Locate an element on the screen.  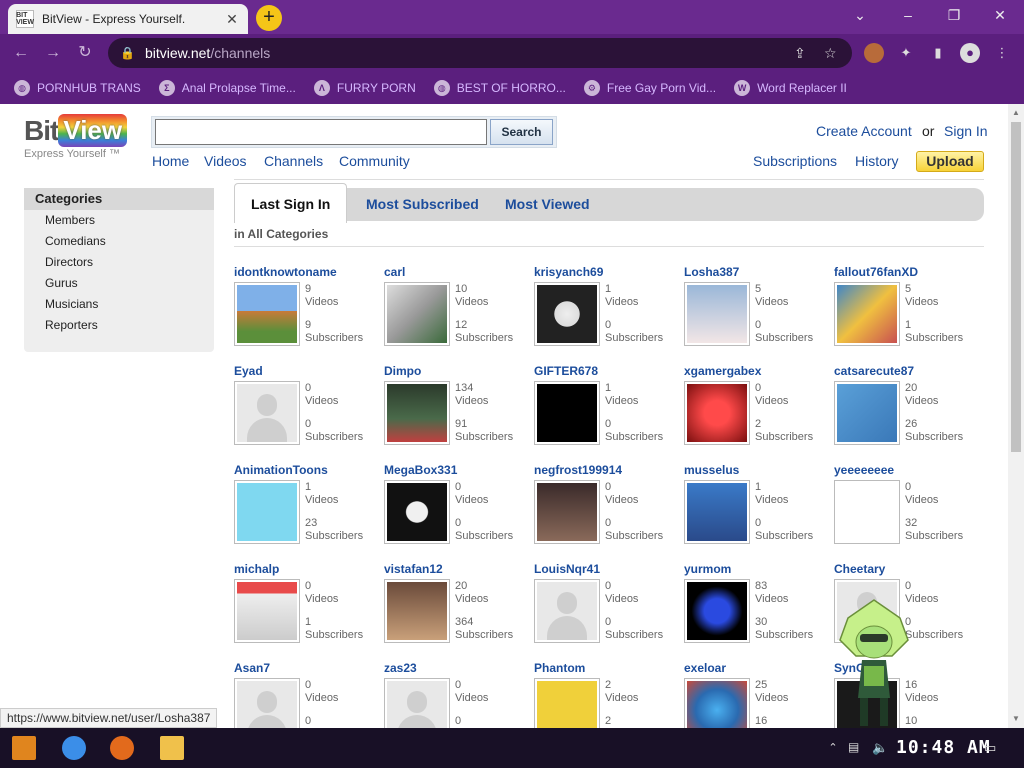
channel-name-link: catsarecute87 is located at coordinates (874, 371).